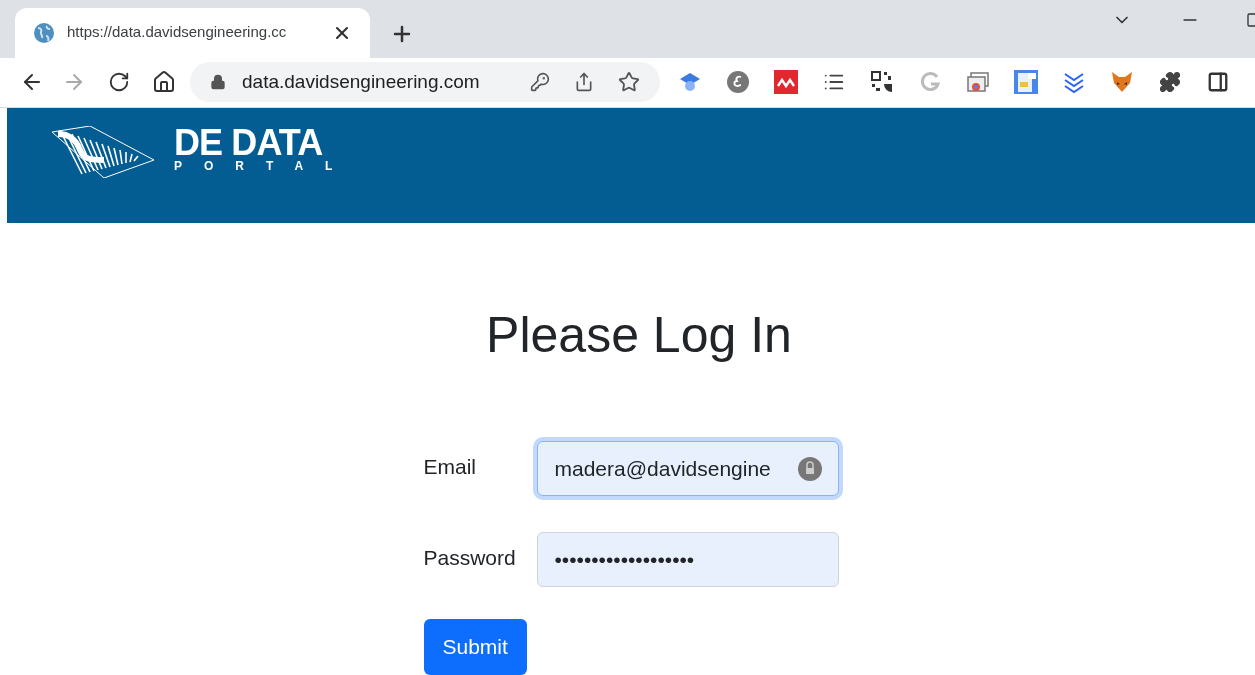 This screenshot has width=1255, height=675. Describe the element at coordinates (103, 152) in the screenshot. I see `logo-icon` at that location.